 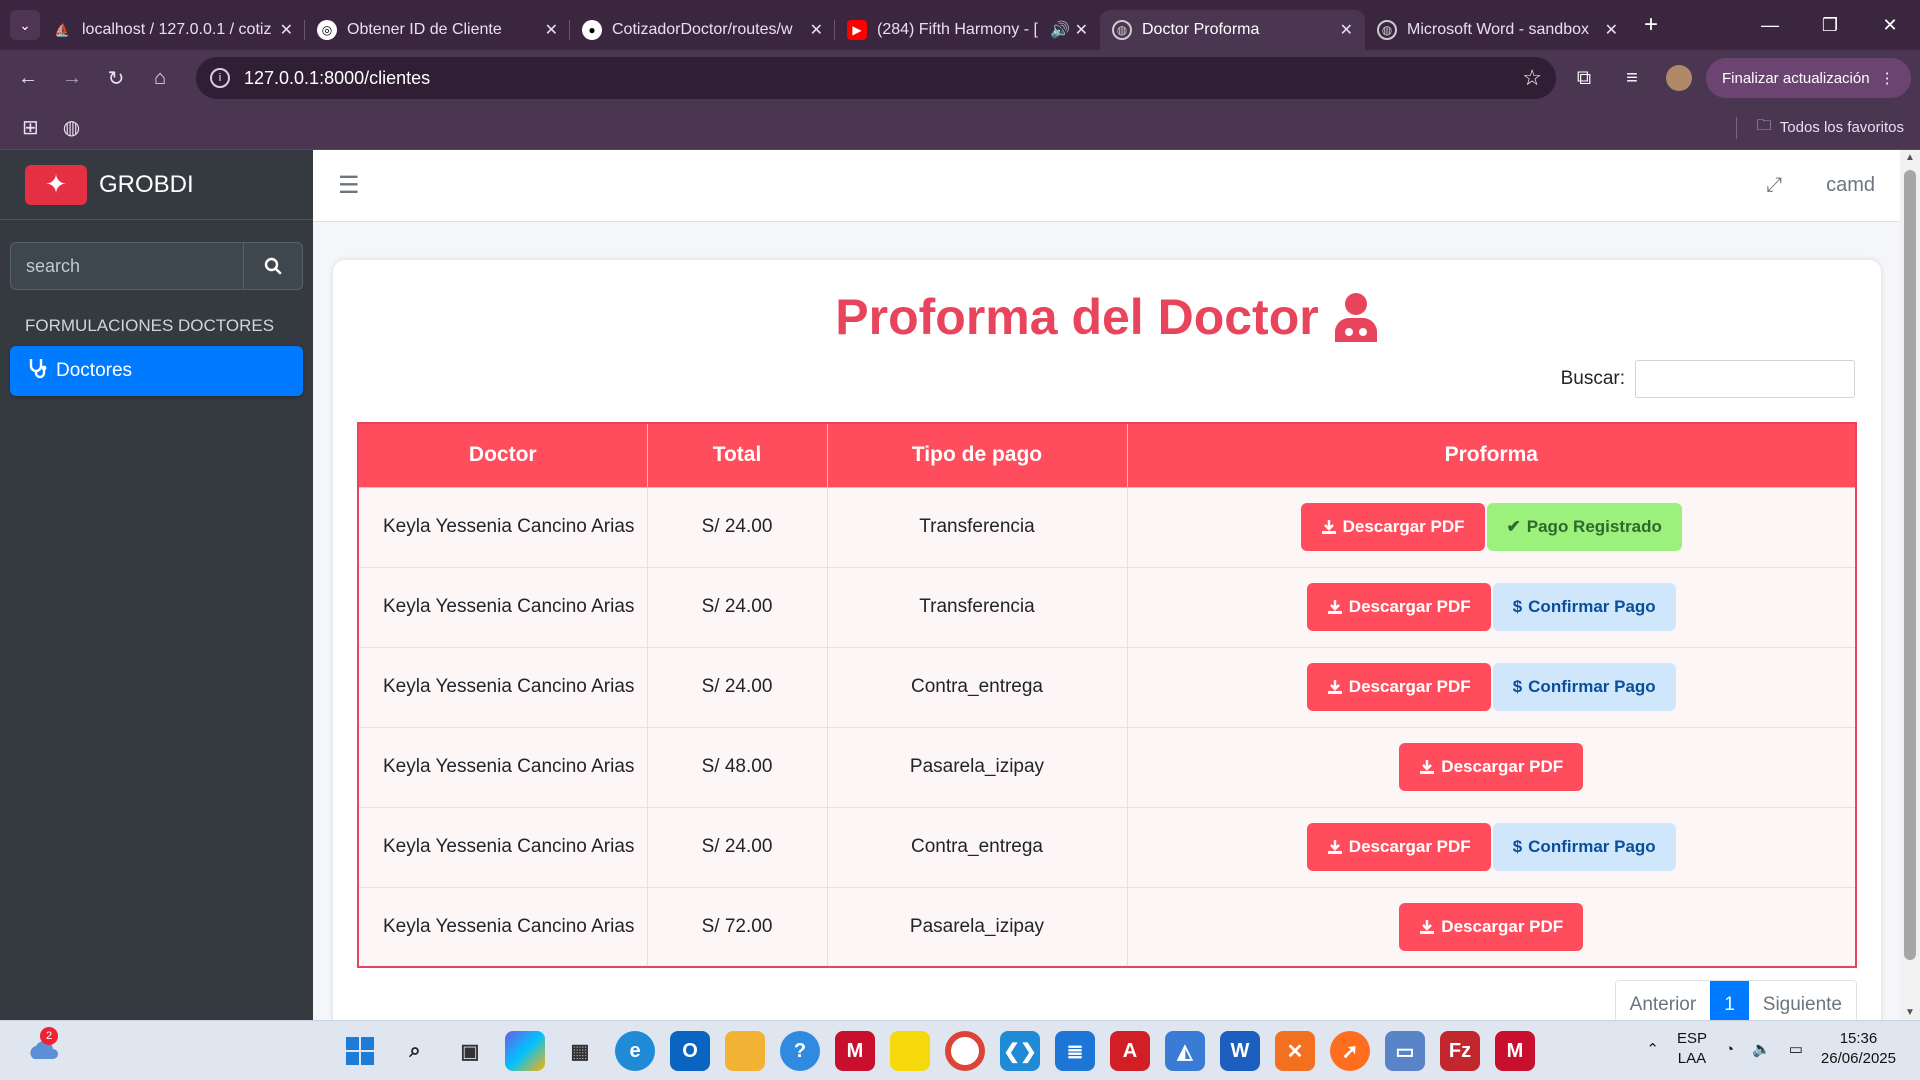 I want to click on url-bar: i 127.0.0.1:8000/clientes ☆, so click(x=876, y=78).